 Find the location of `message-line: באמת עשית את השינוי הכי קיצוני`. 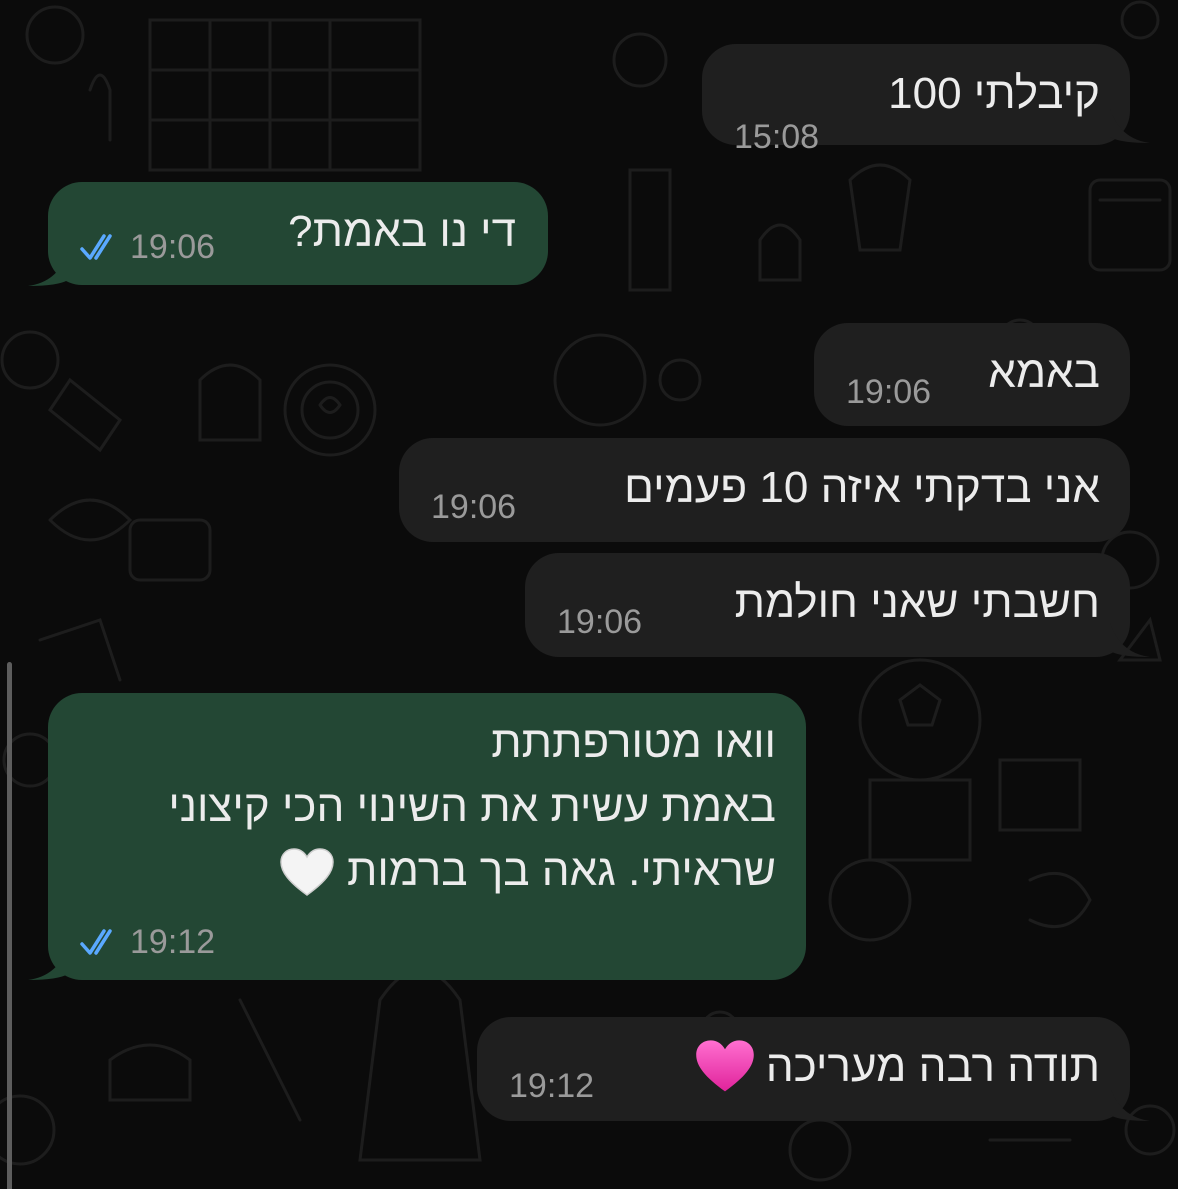

message-line: באמת עשית את השינוי הכי קיצוני is located at coordinates (472, 806).